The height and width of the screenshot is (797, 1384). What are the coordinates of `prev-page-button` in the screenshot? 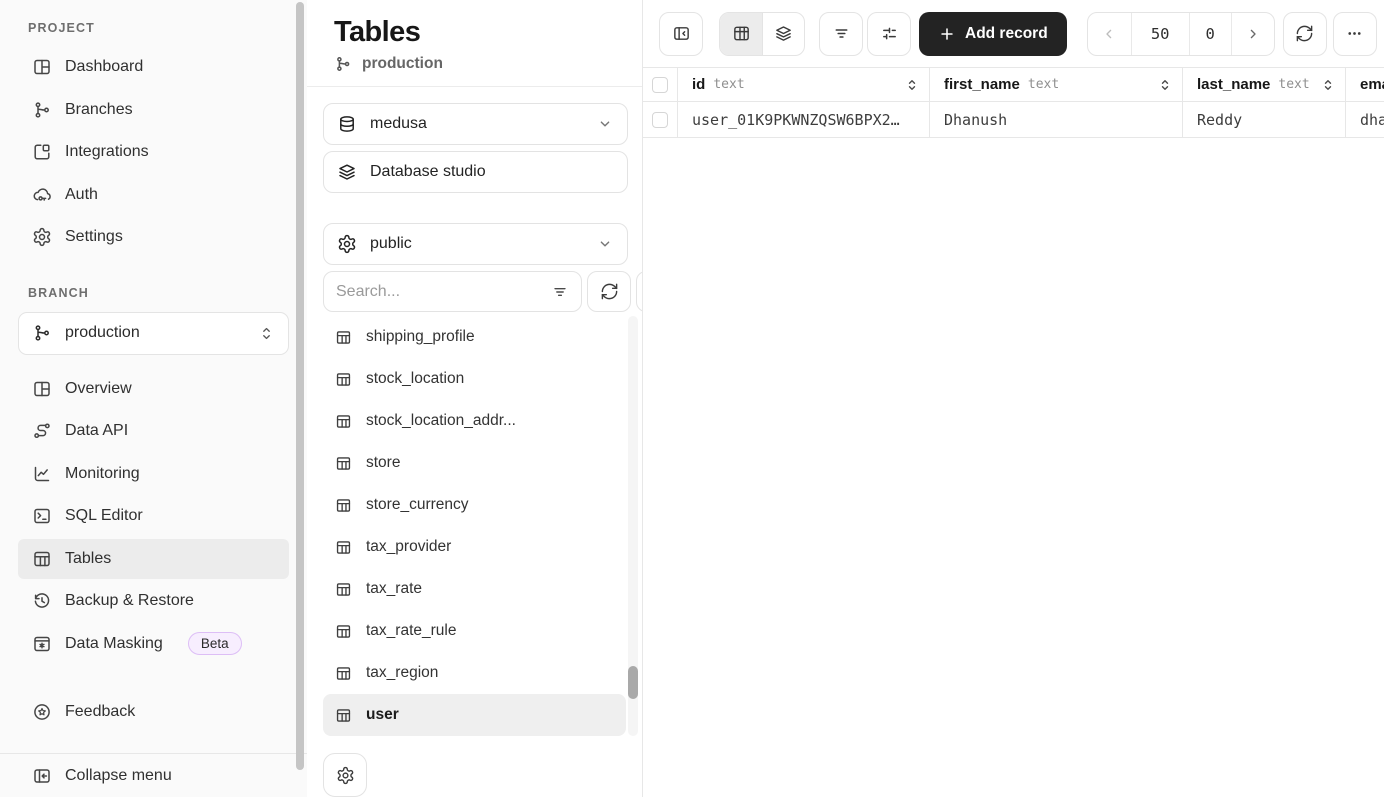 It's located at (1109, 34).